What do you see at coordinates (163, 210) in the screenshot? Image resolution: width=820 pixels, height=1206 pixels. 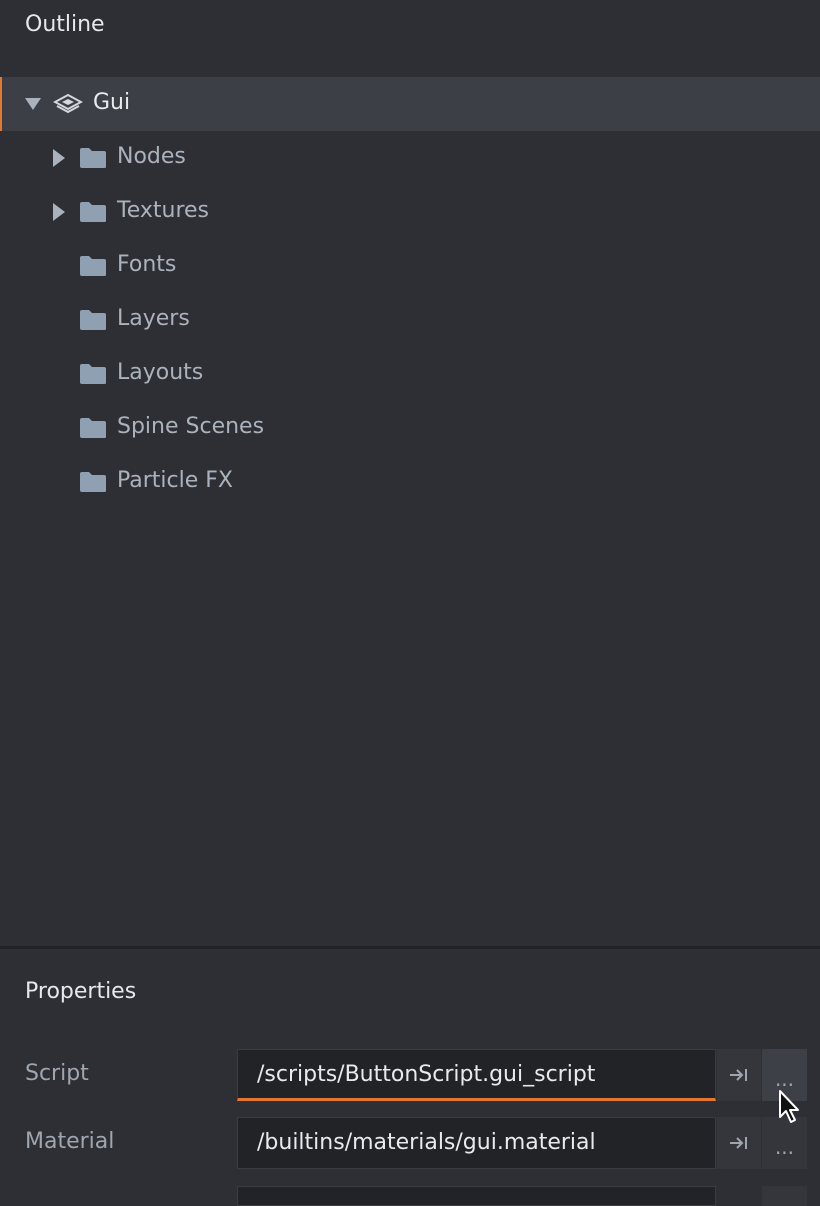 I see `tree-item-label: Textures` at bounding box center [163, 210].